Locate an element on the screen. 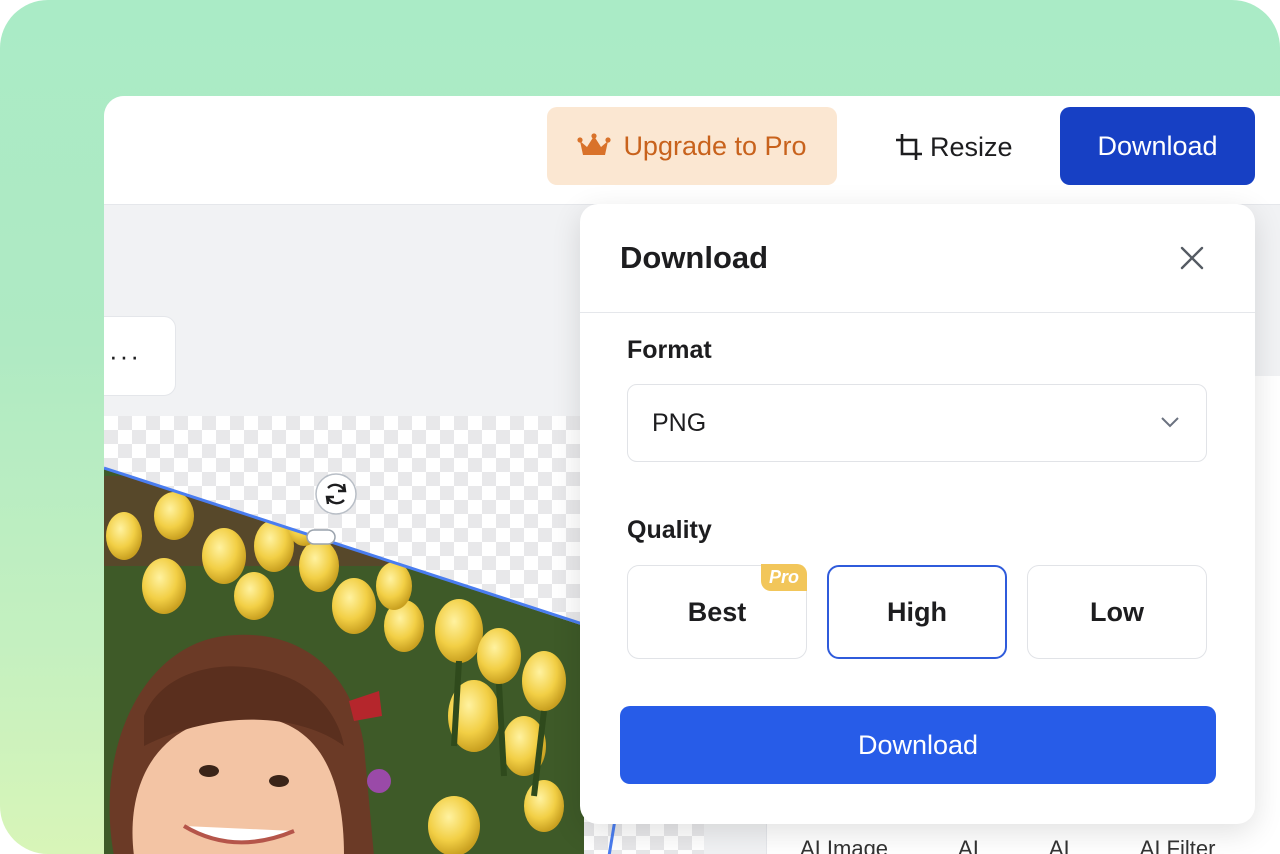 This screenshot has width=1280, height=854. quality-option-best: Best Pro is located at coordinates (717, 611).